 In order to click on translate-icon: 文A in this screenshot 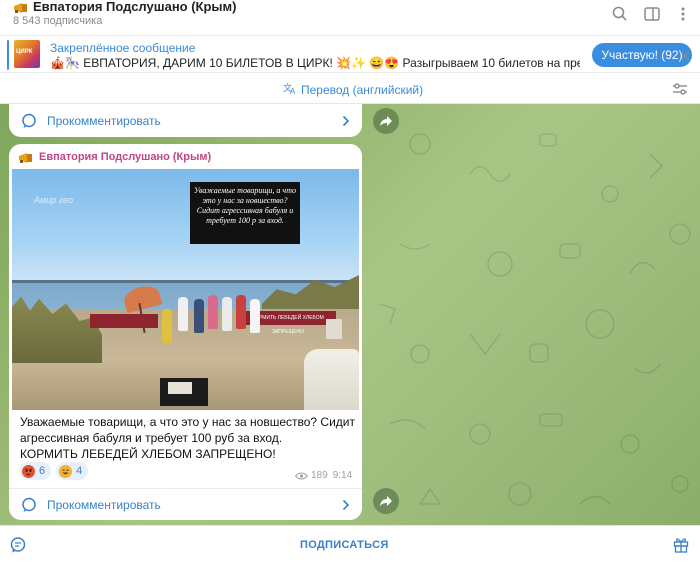, I will do `click(290, 90)`.